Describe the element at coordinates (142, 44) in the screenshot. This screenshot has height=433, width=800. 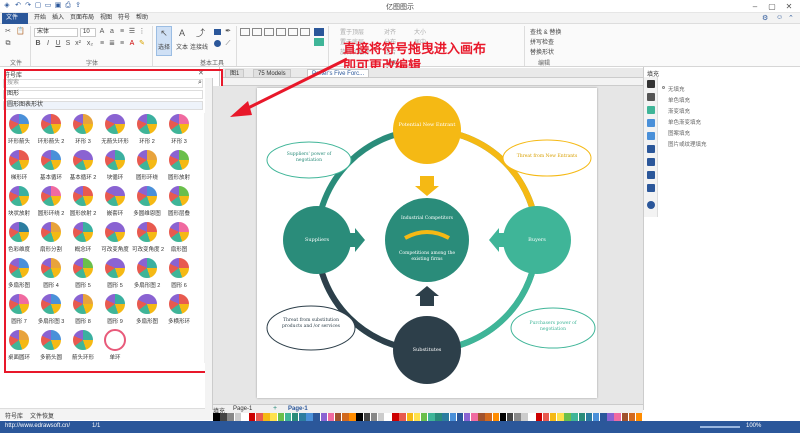
I see `highlight-icon: ✎` at that location.